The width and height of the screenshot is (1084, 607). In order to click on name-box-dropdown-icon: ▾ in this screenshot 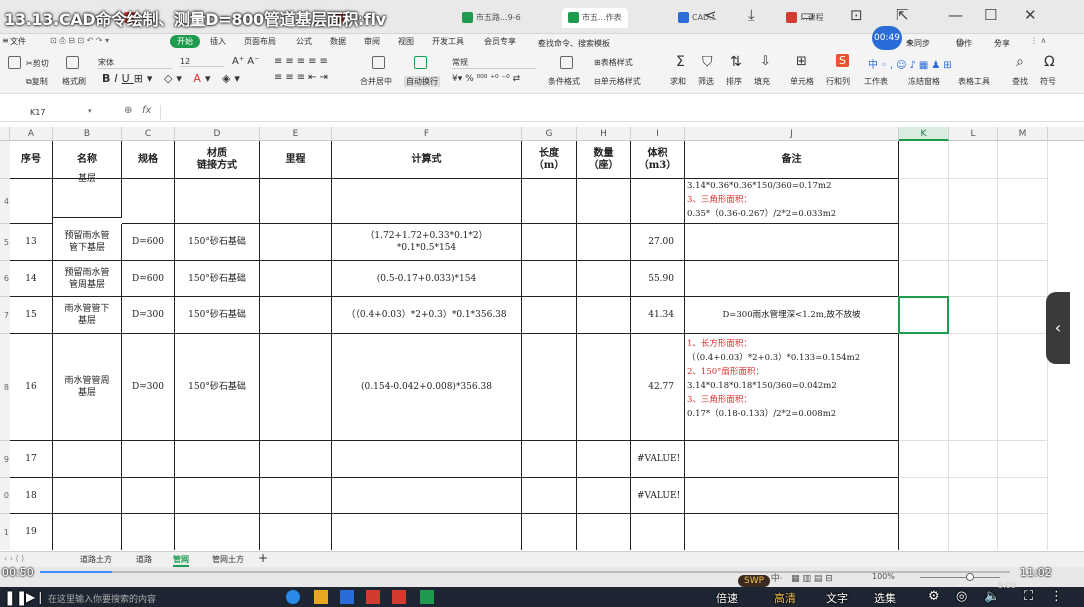, I will do `click(90, 111)`.